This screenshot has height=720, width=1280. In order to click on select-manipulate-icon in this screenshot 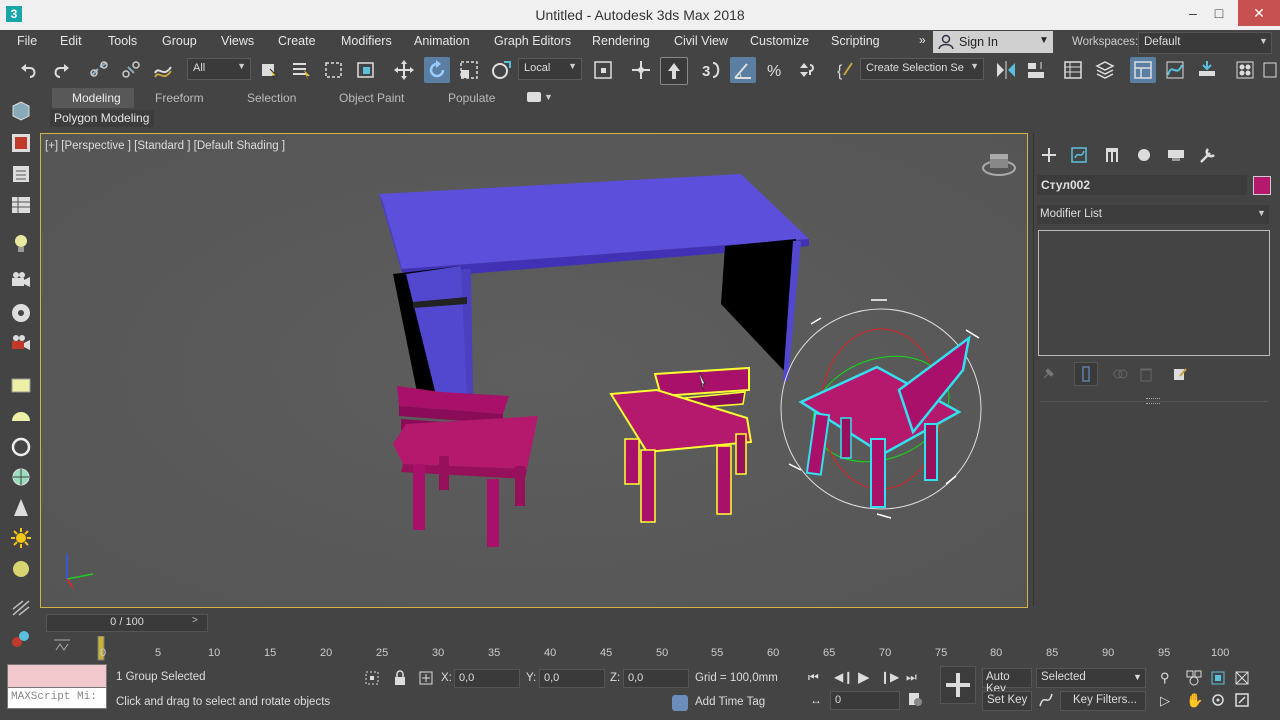, I will do `click(641, 70)`.